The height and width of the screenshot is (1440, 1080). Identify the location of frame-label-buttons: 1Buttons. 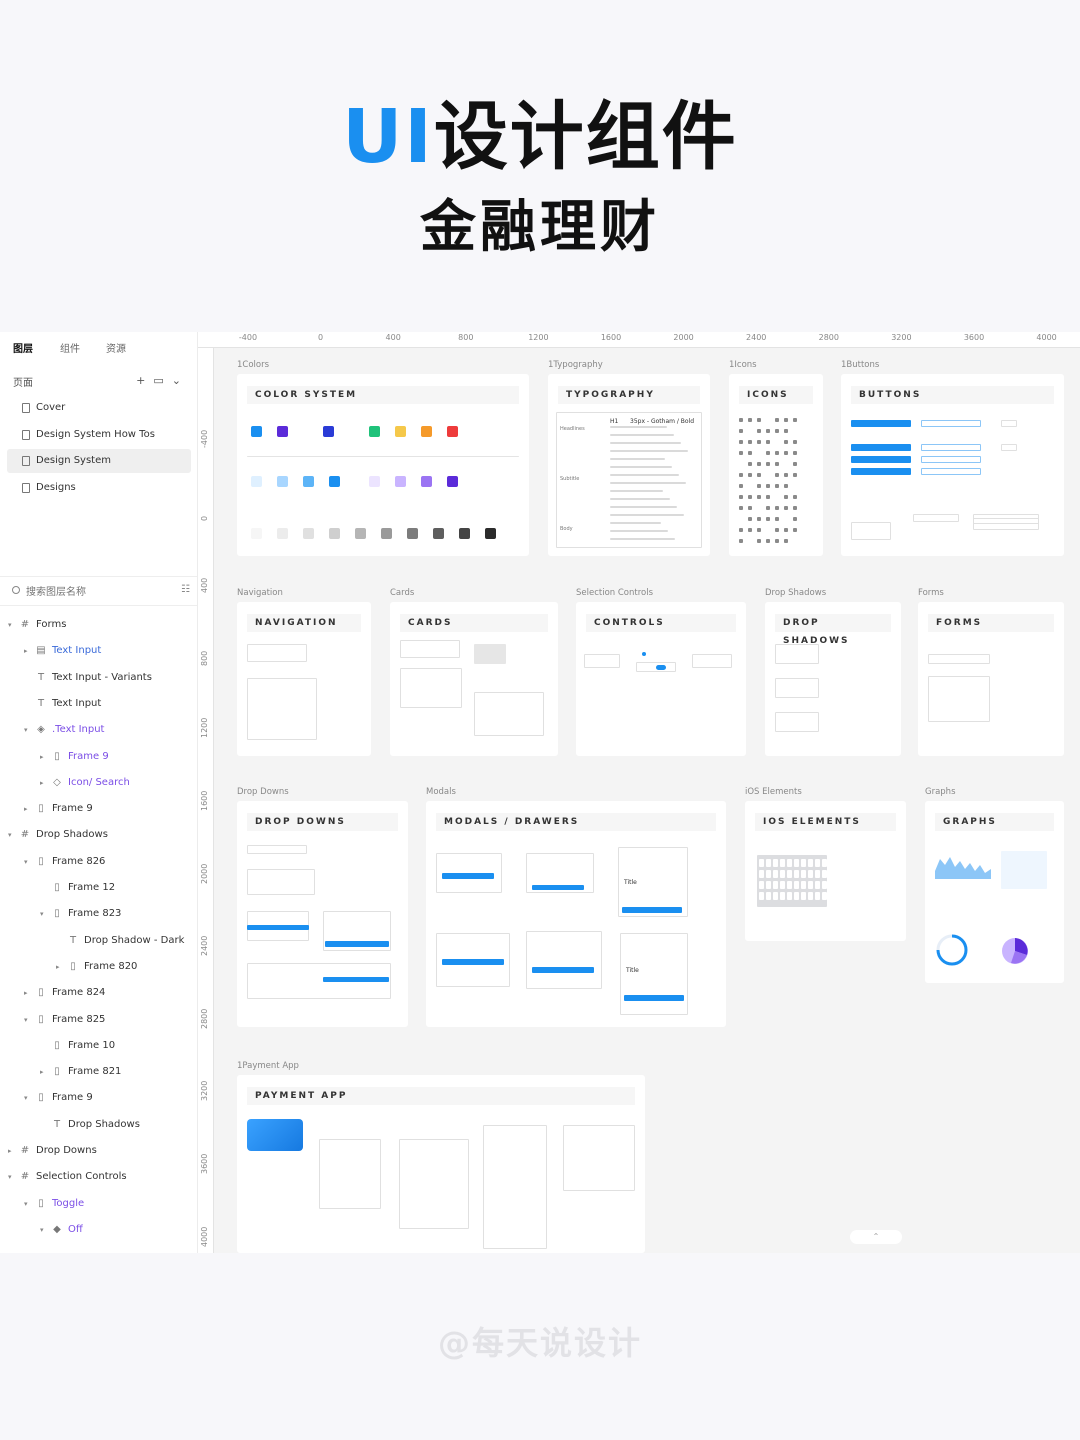
(860, 365).